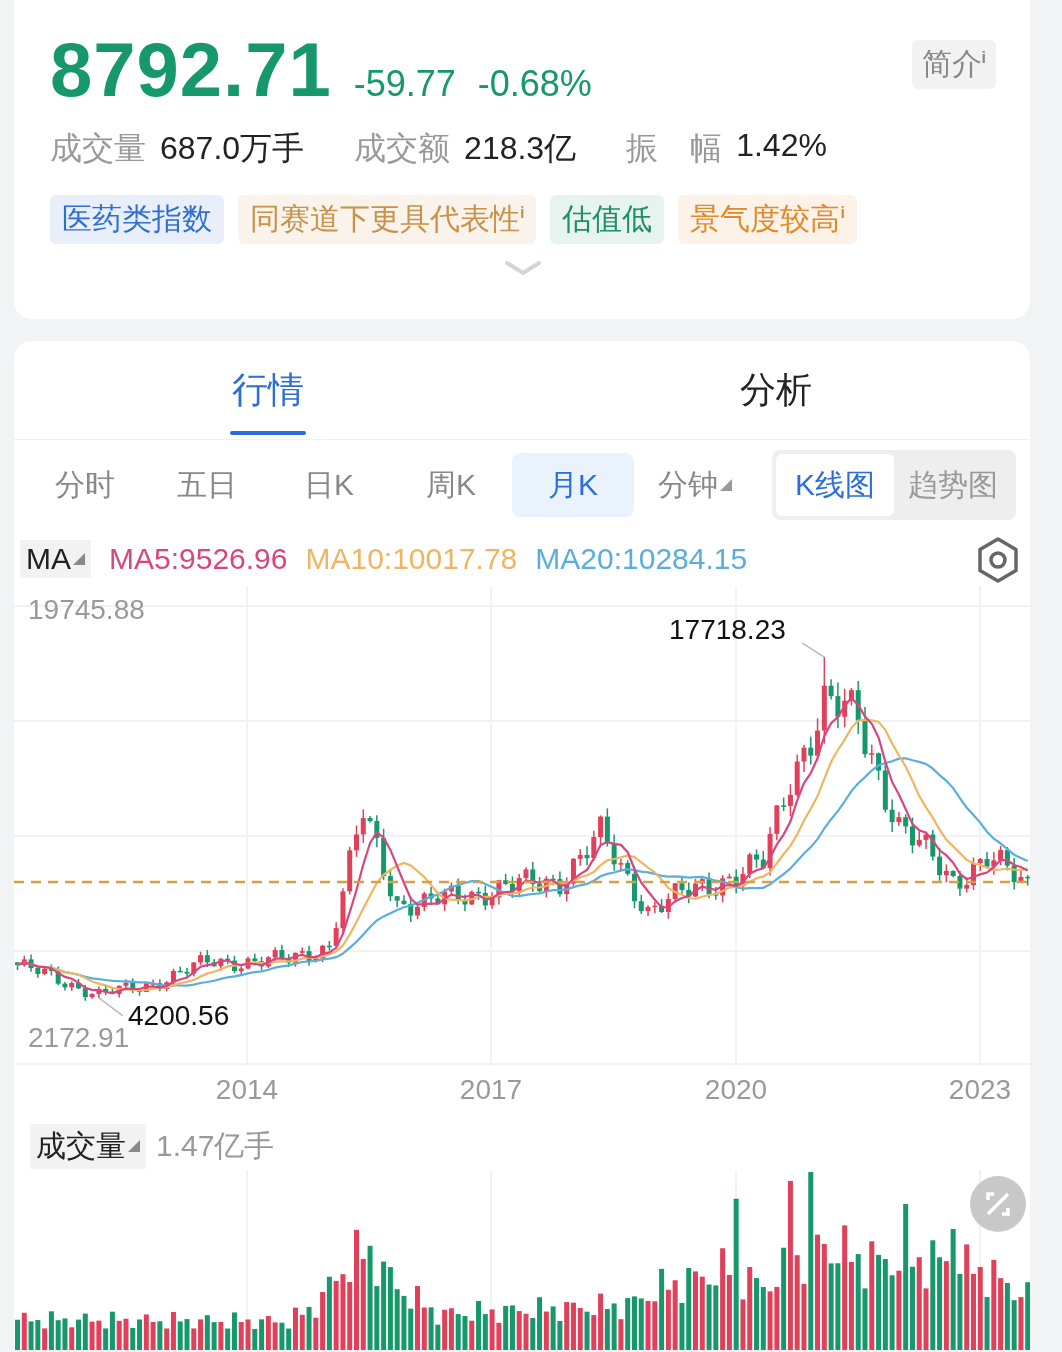  Describe the element at coordinates (404, 84) in the screenshot. I see `price-change: -59.77` at that location.